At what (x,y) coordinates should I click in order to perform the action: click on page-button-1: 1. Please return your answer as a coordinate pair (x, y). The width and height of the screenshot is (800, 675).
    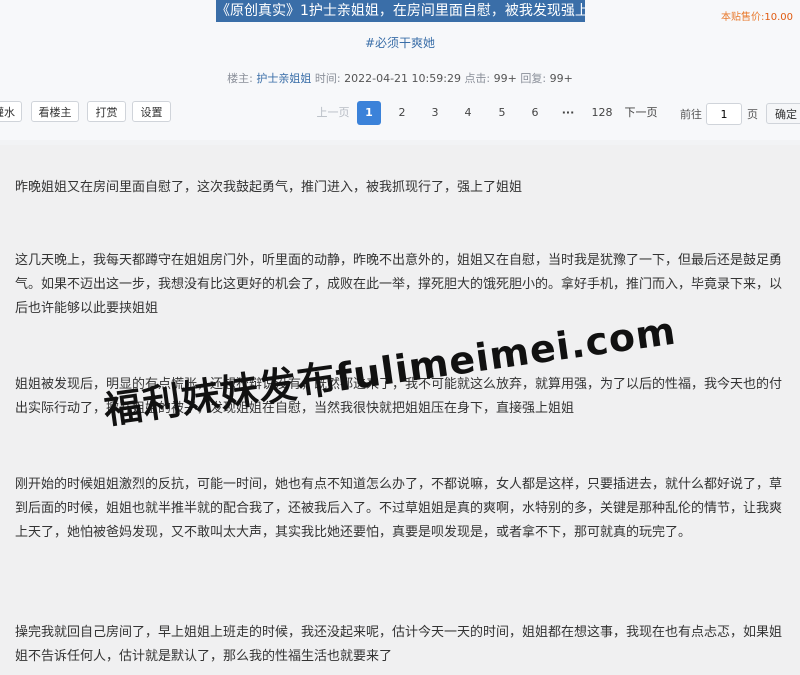
    Looking at the image, I should click on (369, 113).